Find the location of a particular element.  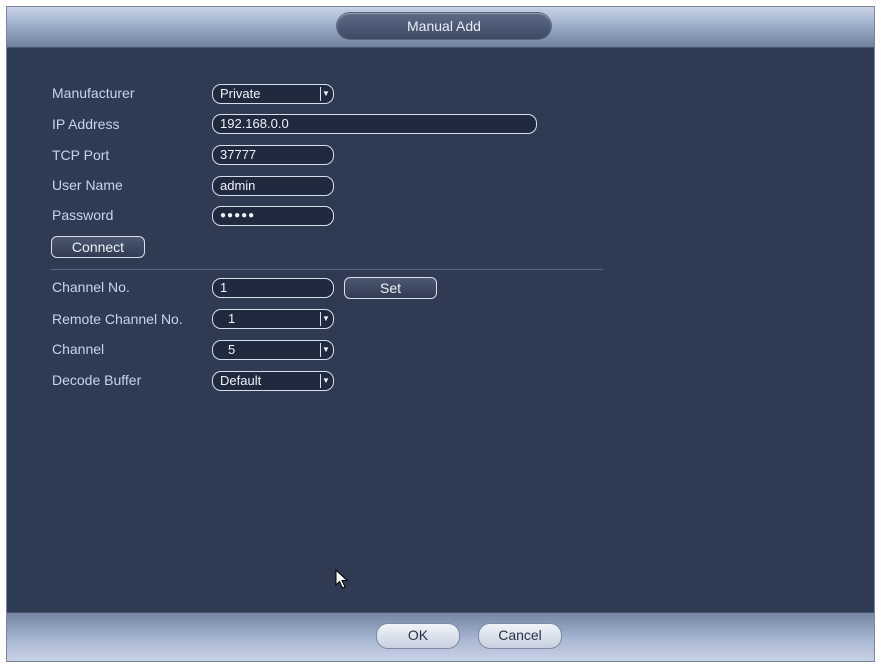

ip-address-input: 192.168.0.0 is located at coordinates (374, 124).